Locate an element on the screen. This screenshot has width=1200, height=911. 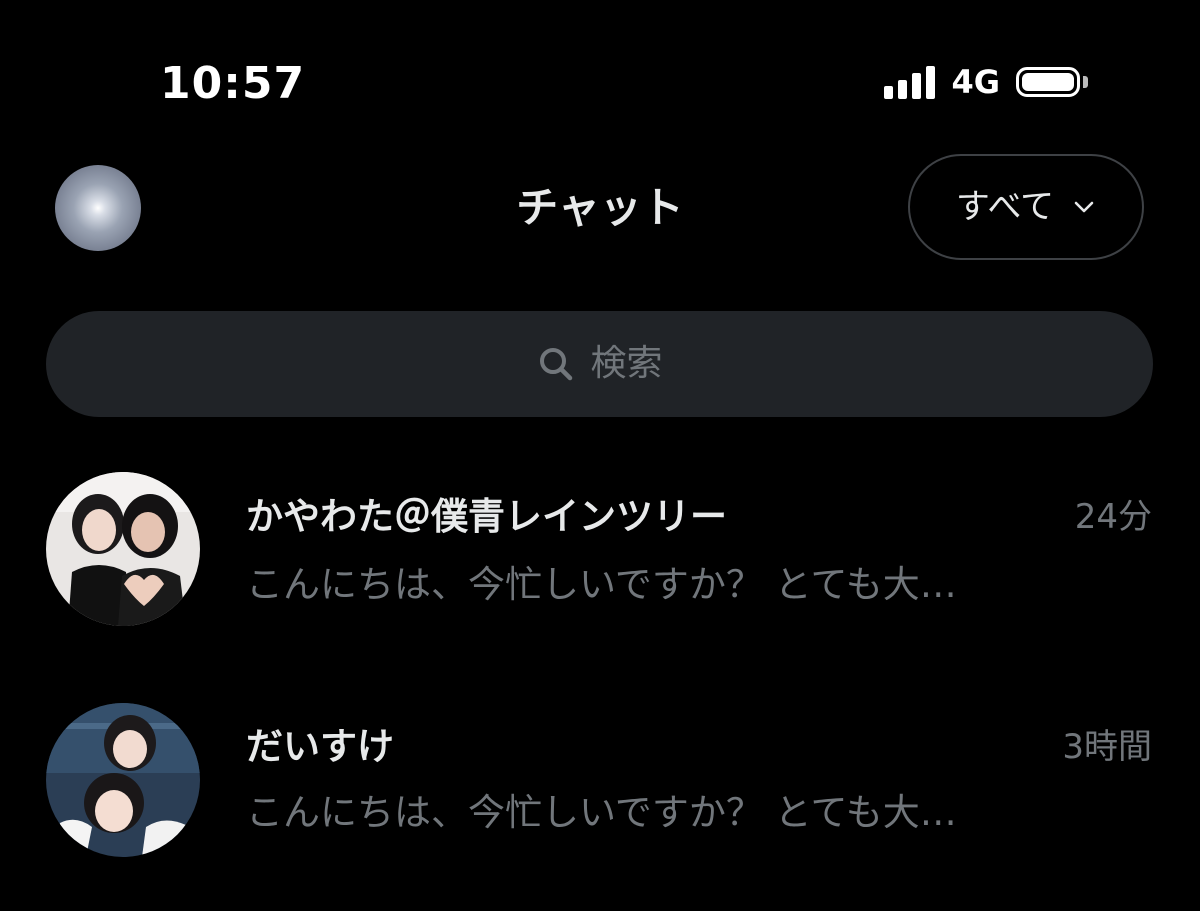
chat-name: だいすけ is located at coordinates (320, 746).